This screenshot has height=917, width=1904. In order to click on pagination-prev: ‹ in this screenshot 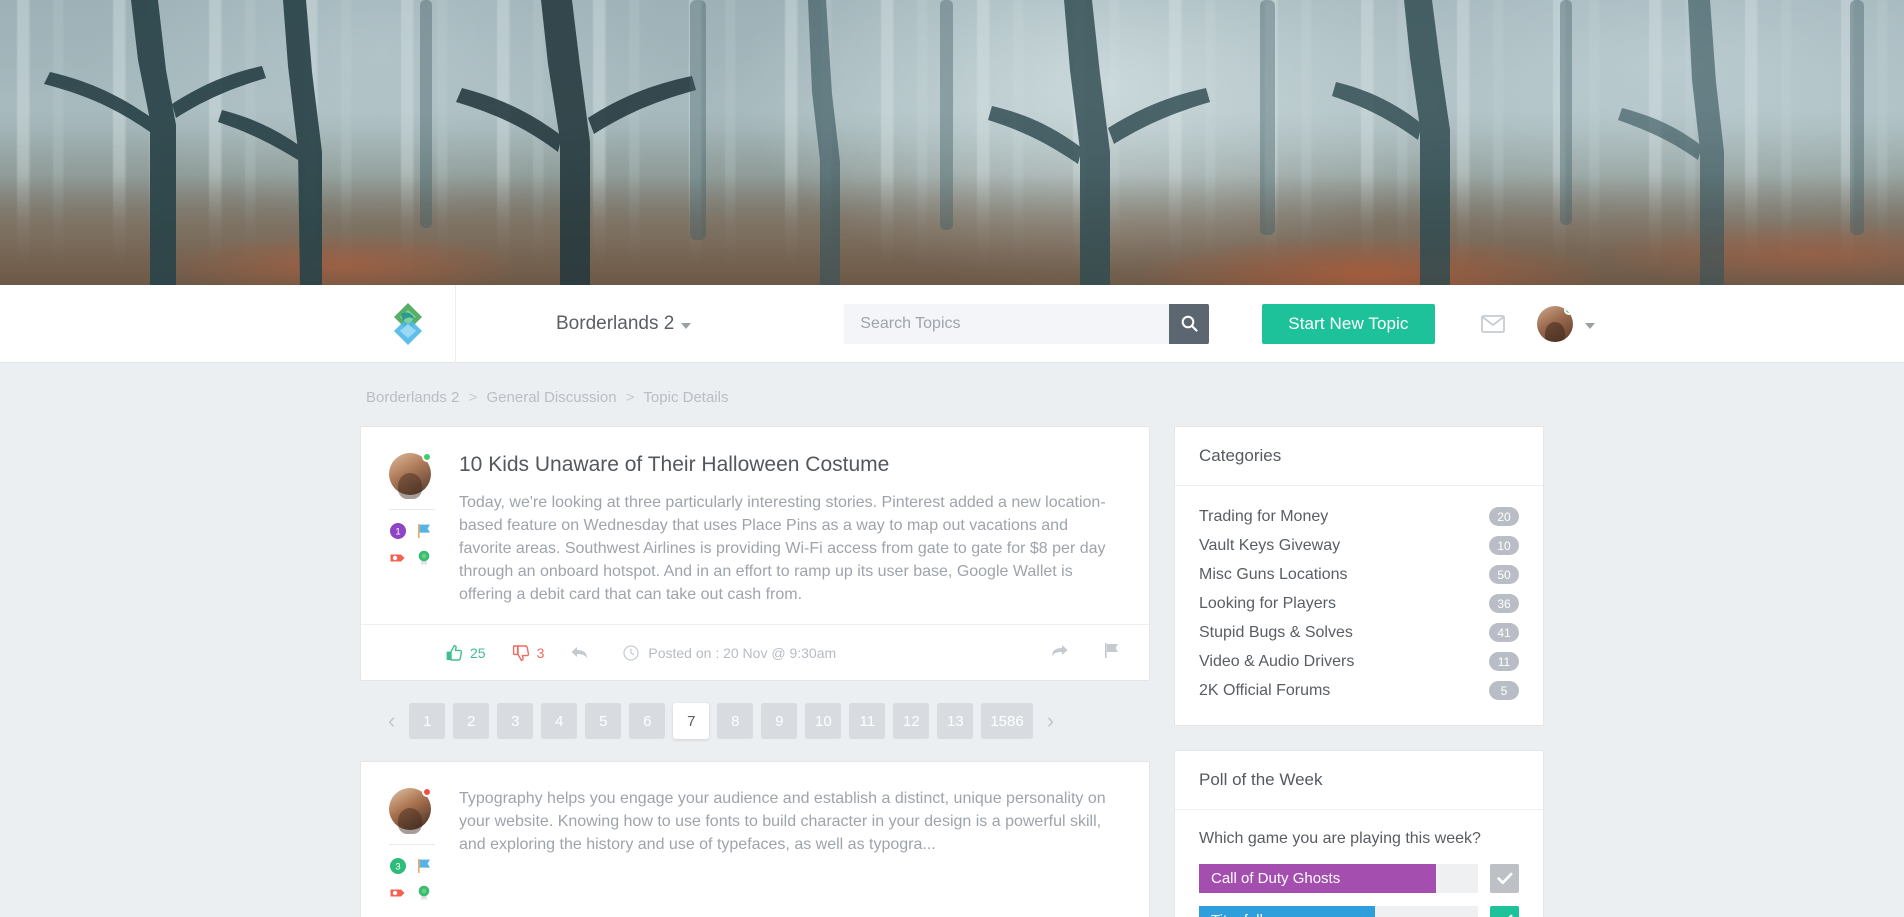, I will do `click(391, 721)`.